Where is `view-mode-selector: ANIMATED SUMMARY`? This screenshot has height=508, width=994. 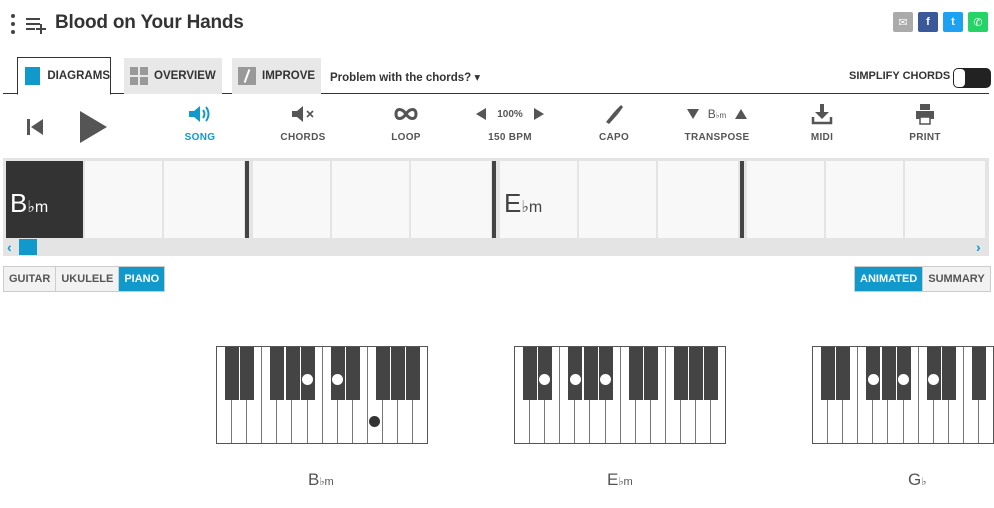
view-mode-selector: ANIMATED SUMMARY is located at coordinates (922, 279).